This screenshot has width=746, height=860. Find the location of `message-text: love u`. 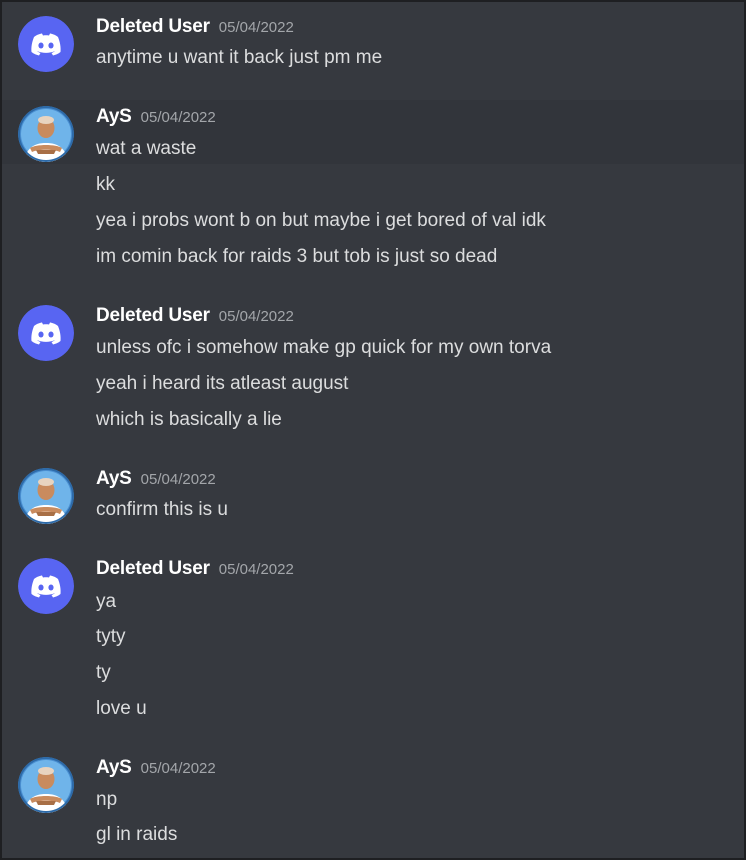

message-text: love u is located at coordinates (121, 708).